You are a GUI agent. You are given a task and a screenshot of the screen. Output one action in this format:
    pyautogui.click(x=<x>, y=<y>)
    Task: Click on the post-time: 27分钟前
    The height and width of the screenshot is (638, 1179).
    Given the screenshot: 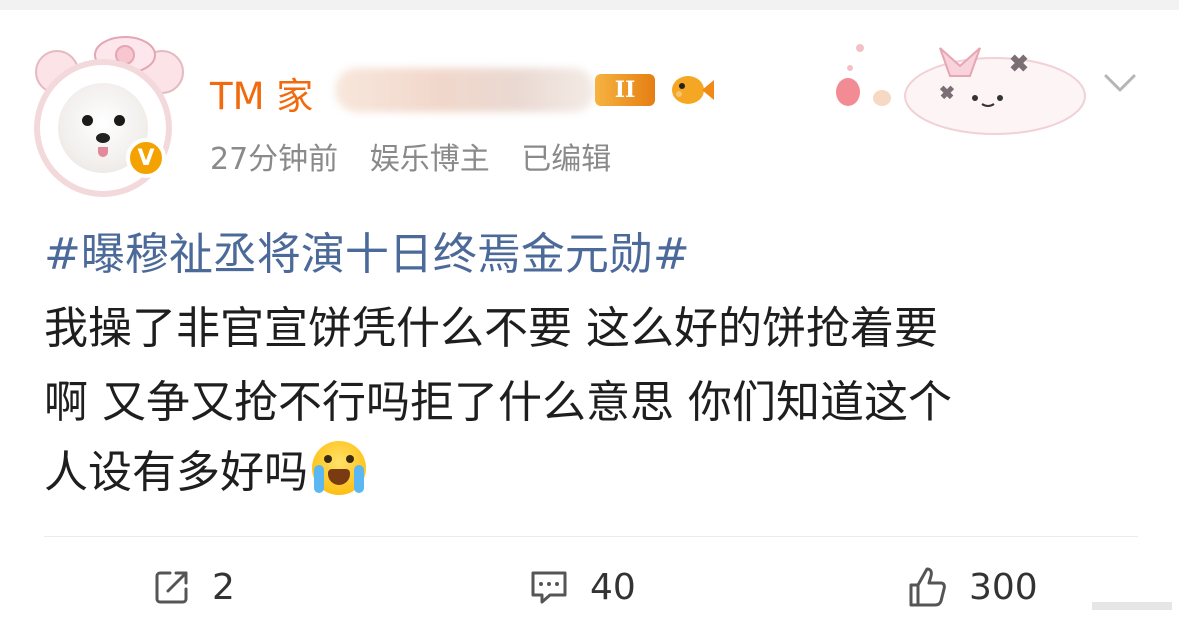 What is the action you would take?
    pyautogui.click(x=274, y=159)
    